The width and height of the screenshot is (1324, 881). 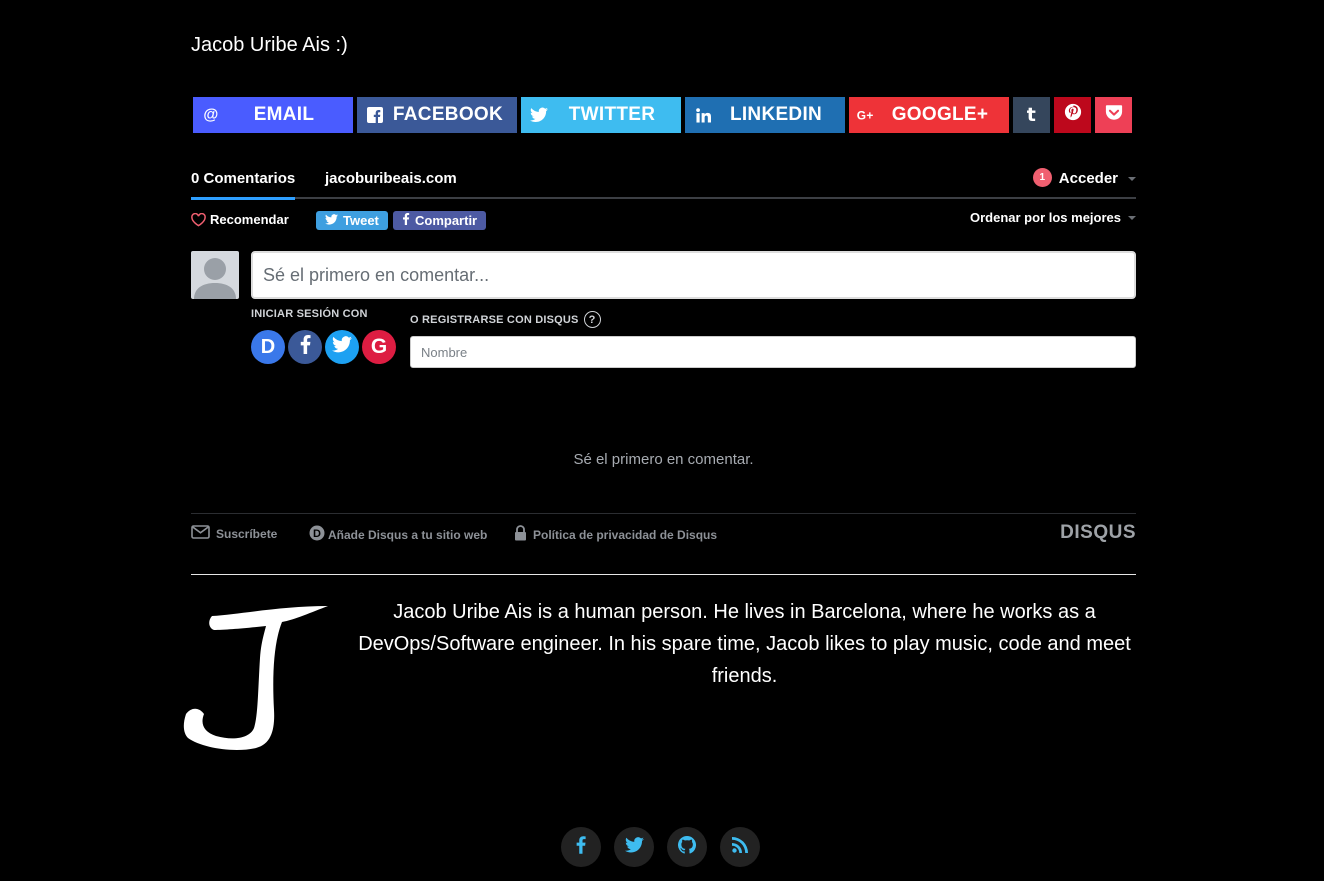 I want to click on share-email-label: EMAIL, so click(x=284, y=114).